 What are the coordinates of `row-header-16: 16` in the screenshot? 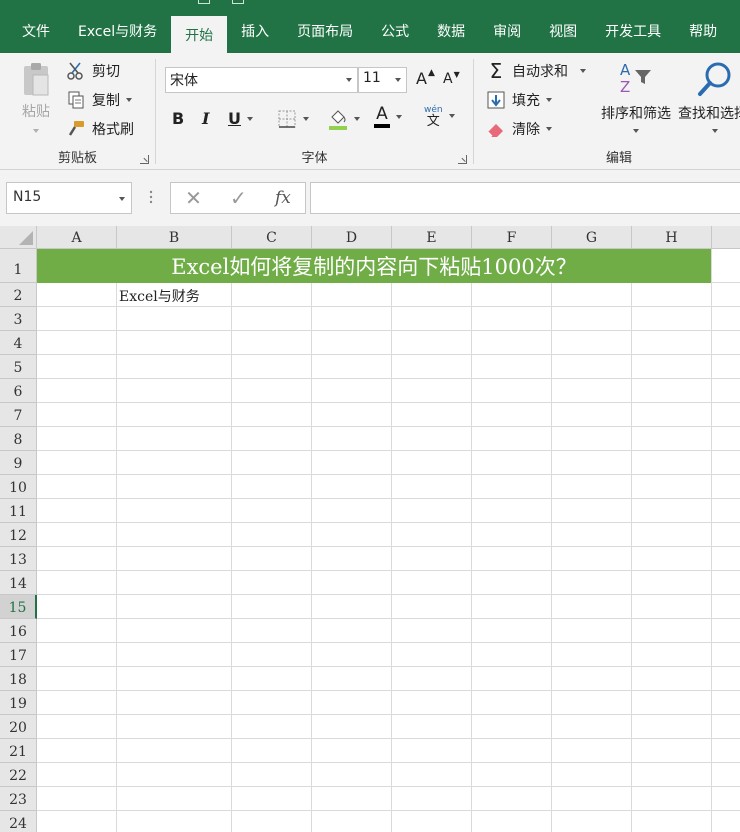 It's located at (18, 631).